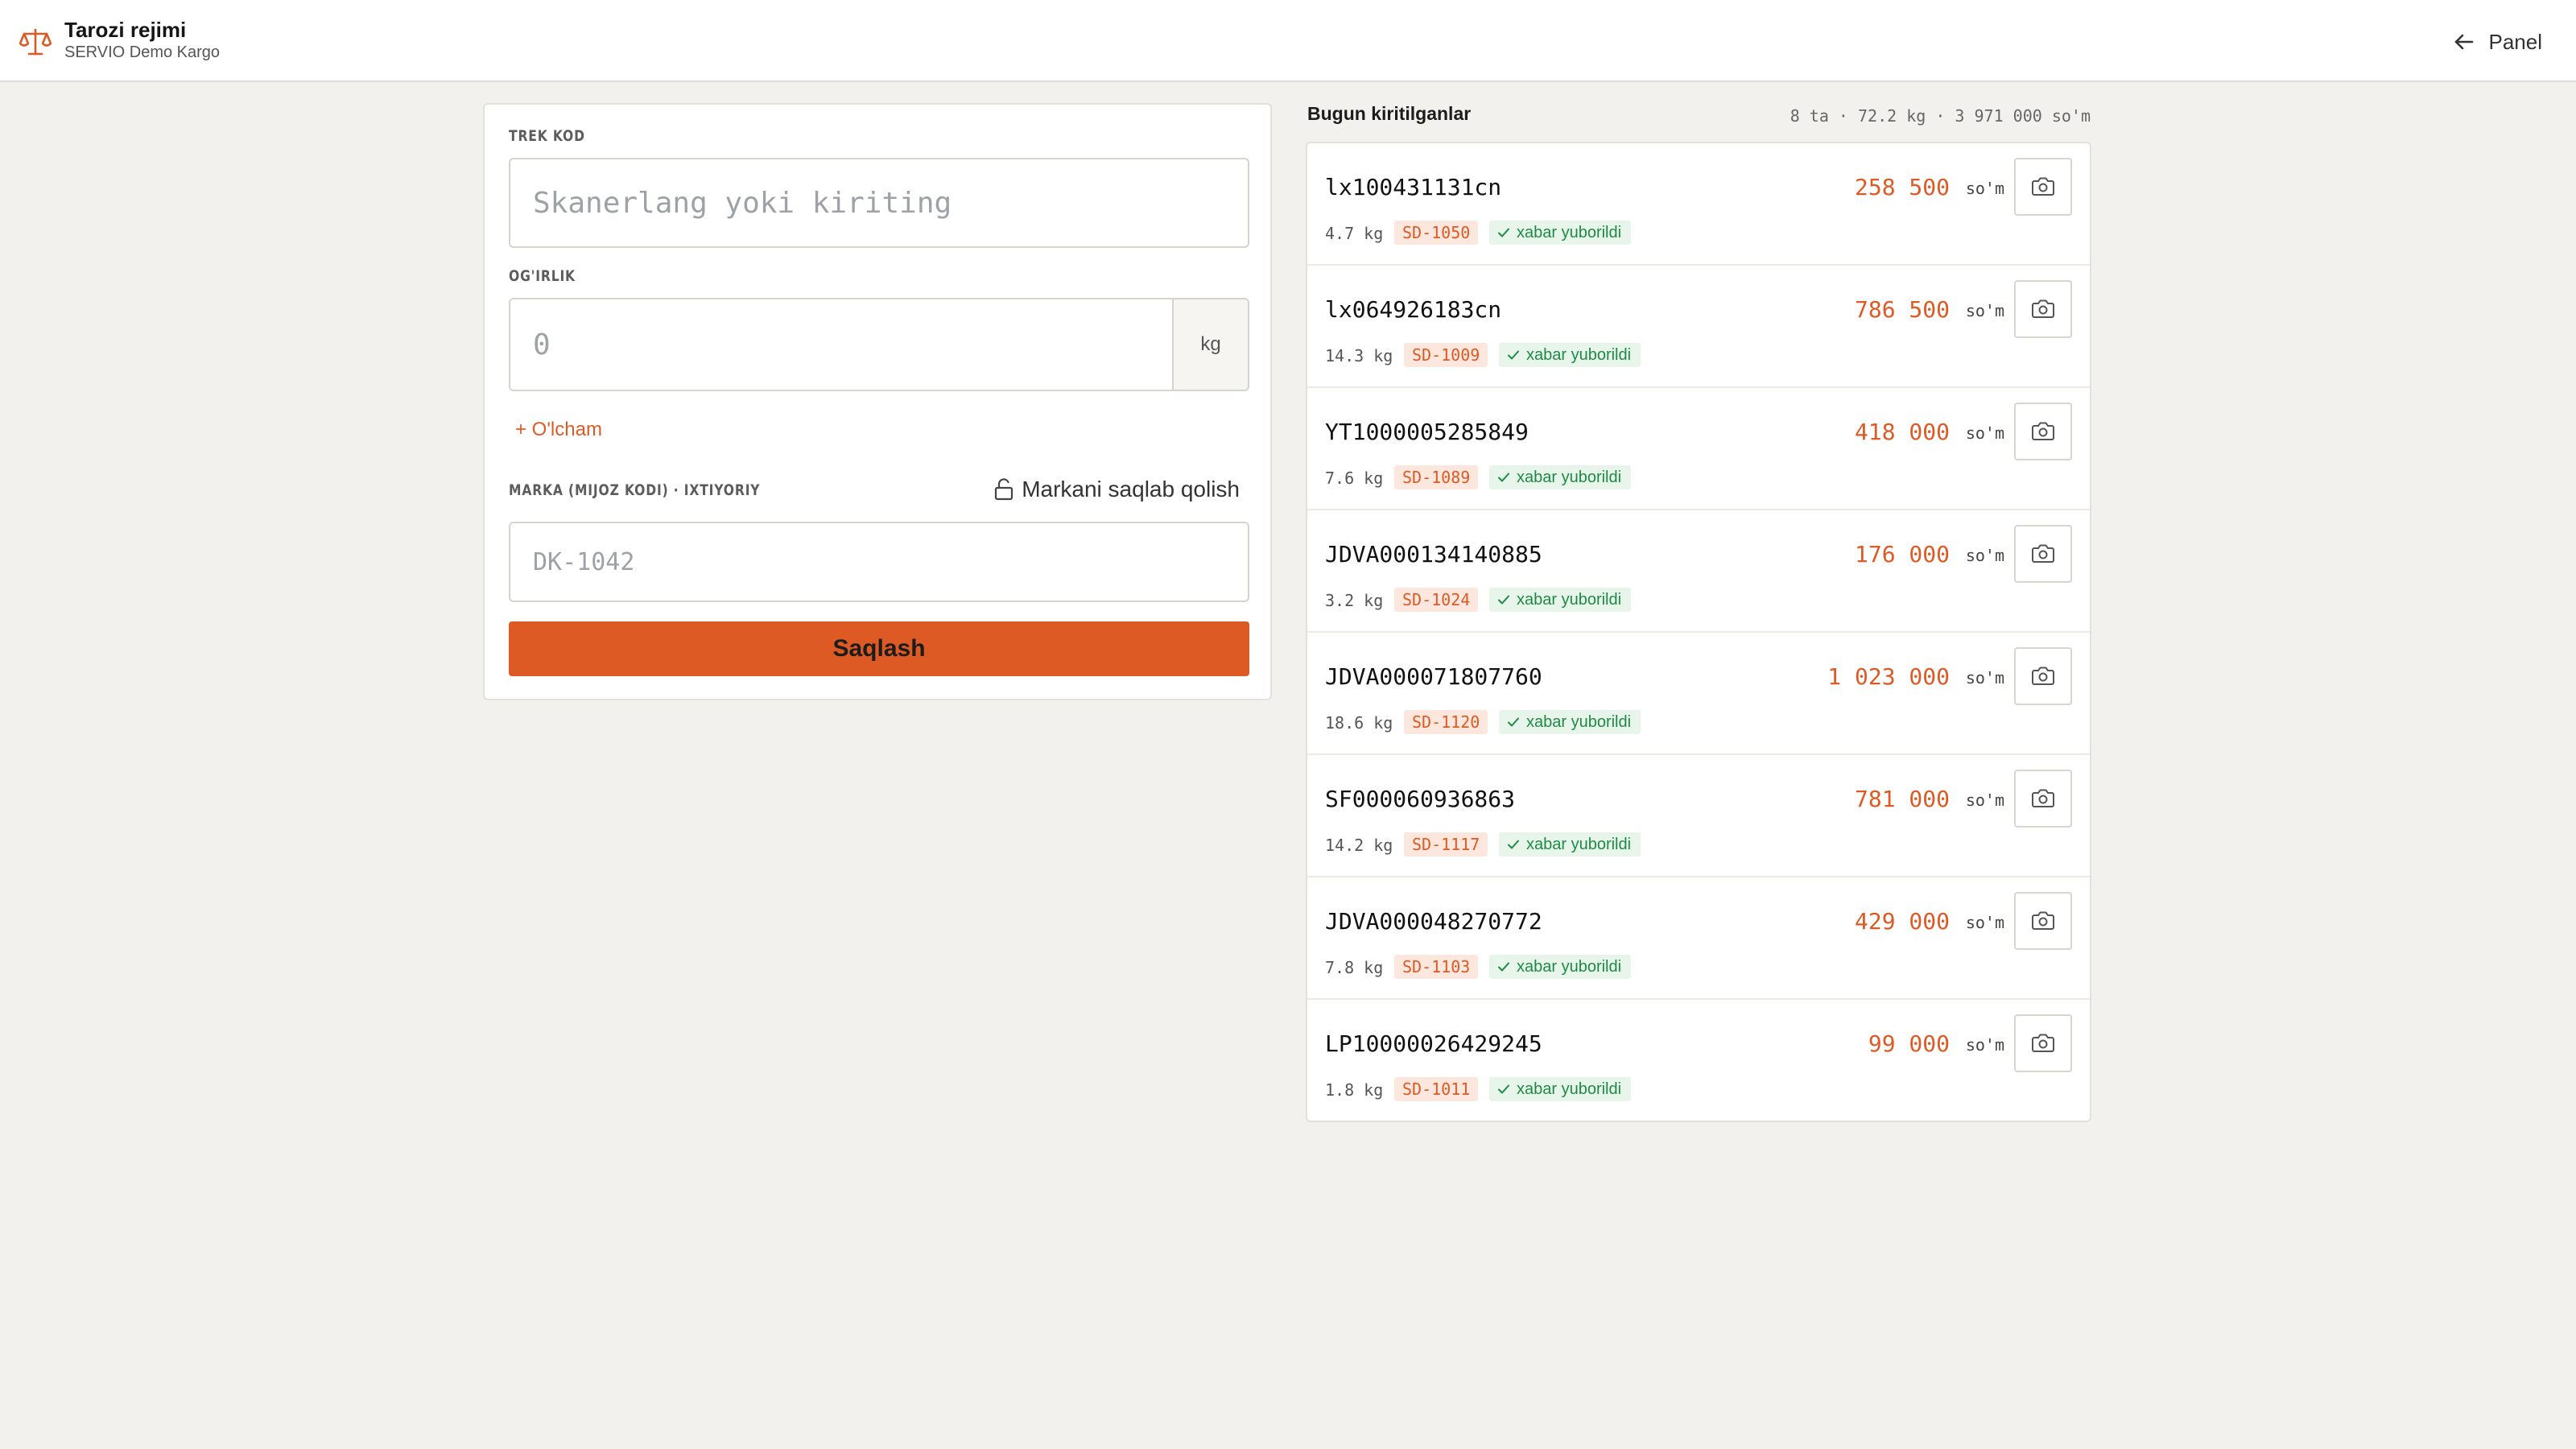 This screenshot has height=1449, width=2576. Describe the element at coordinates (1288, 41) in the screenshot. I see `app-header: Tarozi rejimi SERVIO Demo Kargo Panel` at that location.